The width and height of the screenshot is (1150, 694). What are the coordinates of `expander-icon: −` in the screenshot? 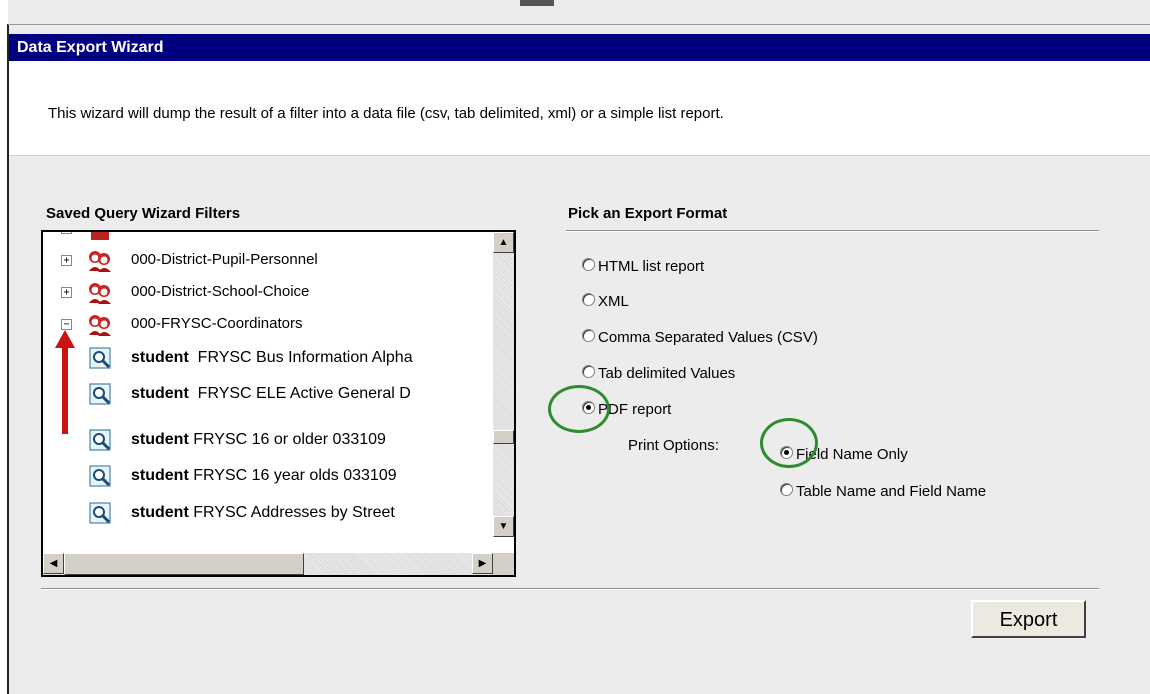 It's located at (66, 233).